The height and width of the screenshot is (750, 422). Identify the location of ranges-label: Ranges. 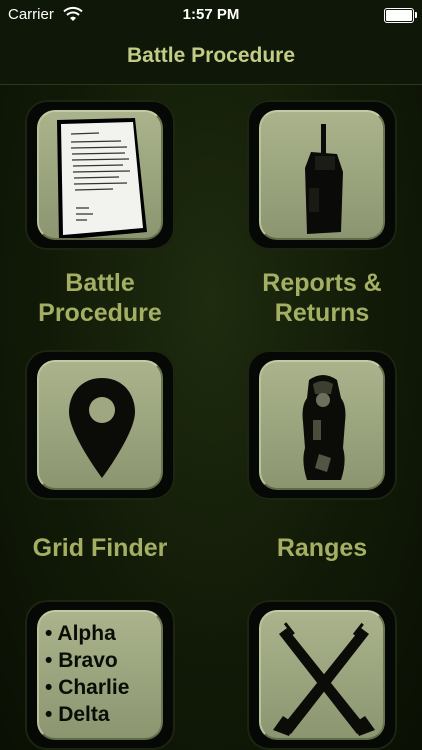
(322, 548).